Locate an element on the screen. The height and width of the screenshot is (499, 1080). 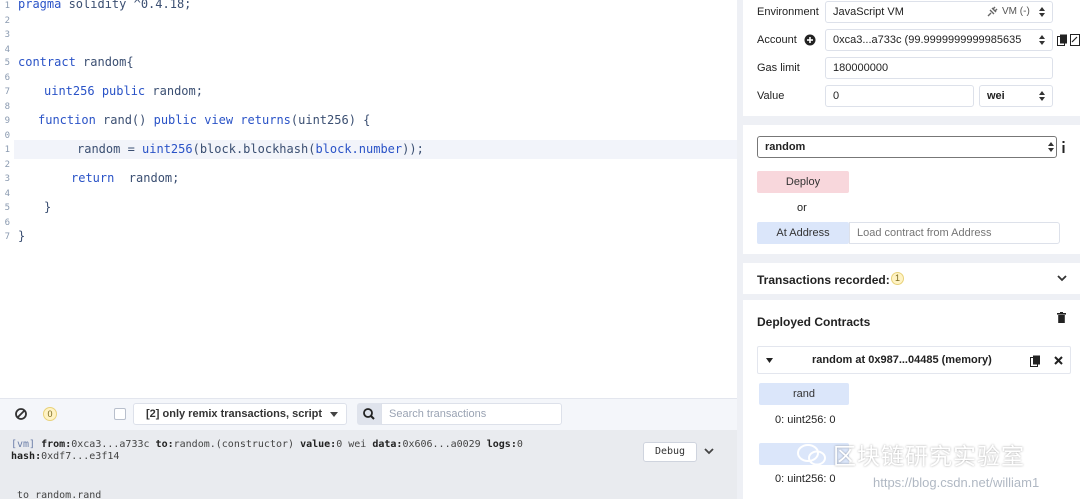
keyword: pragma is located at coordinates (40, 5).